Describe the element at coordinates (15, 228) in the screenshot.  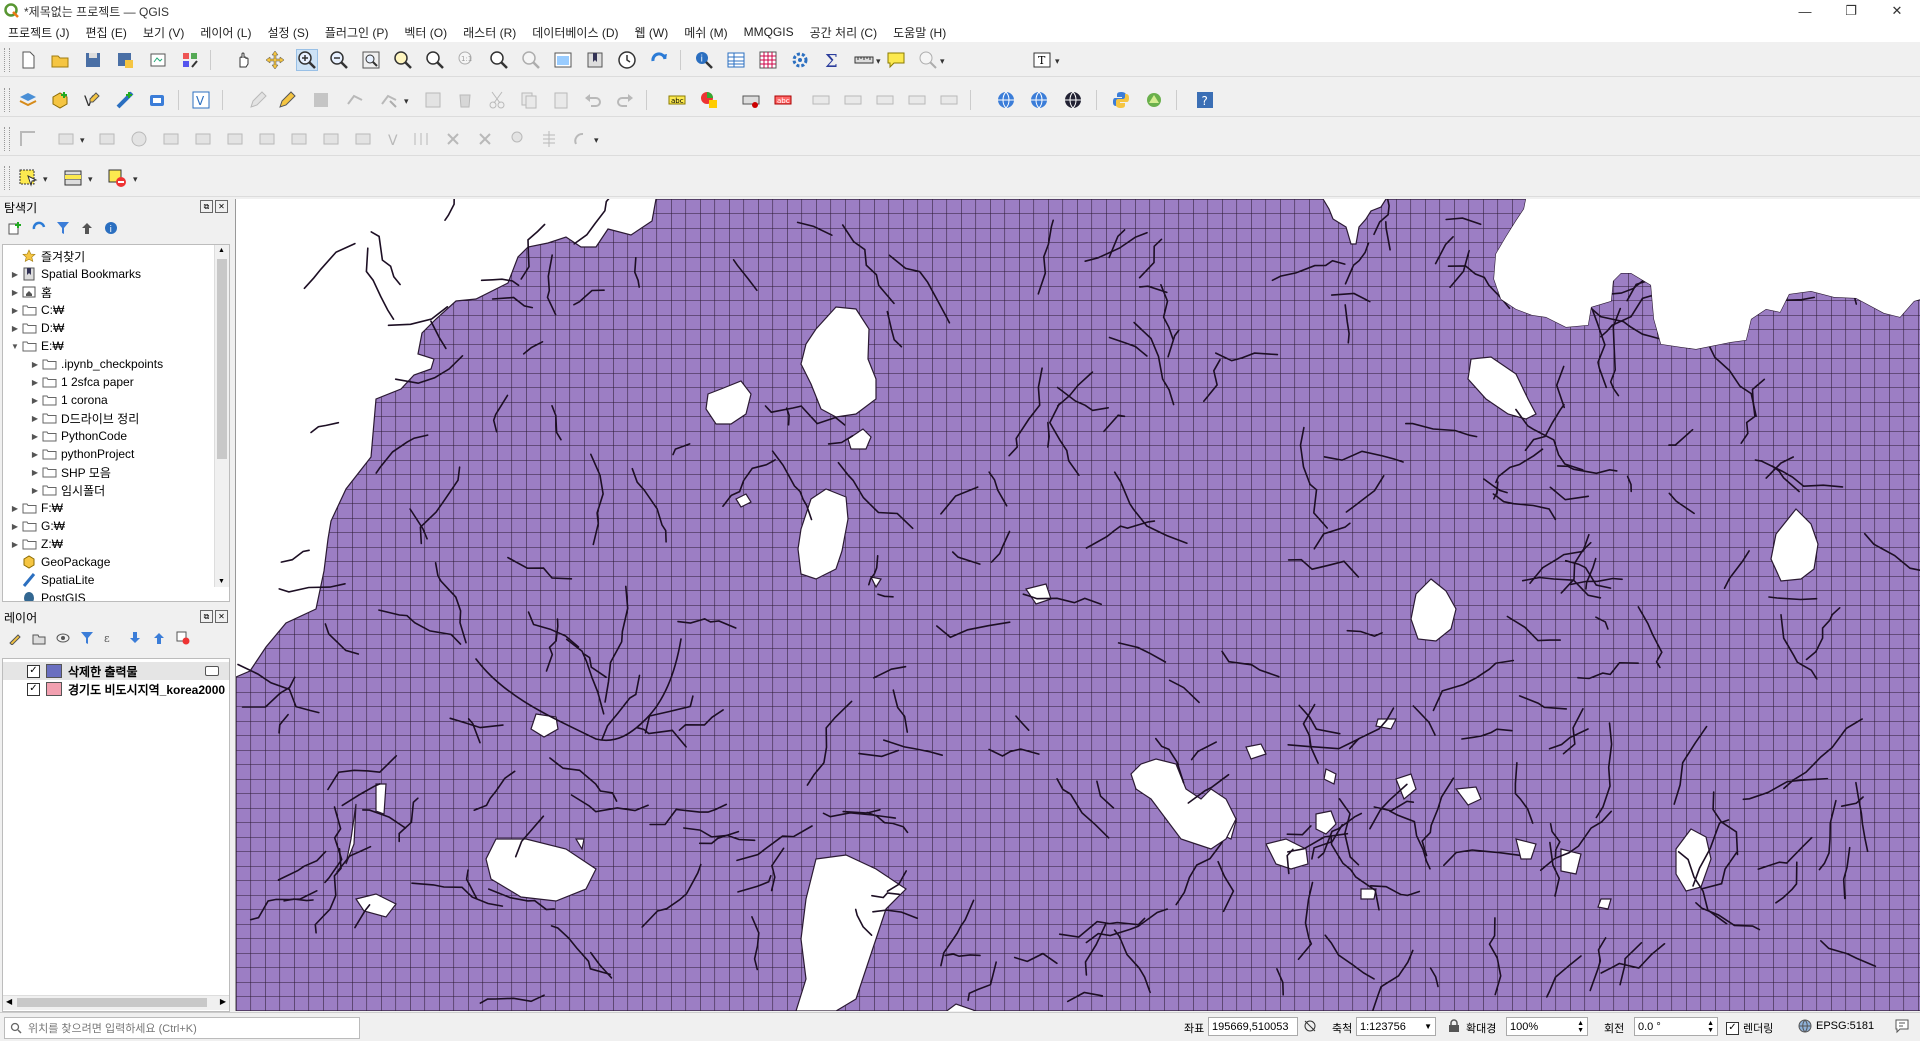
I see `add-selected-layers-icon` at that location.